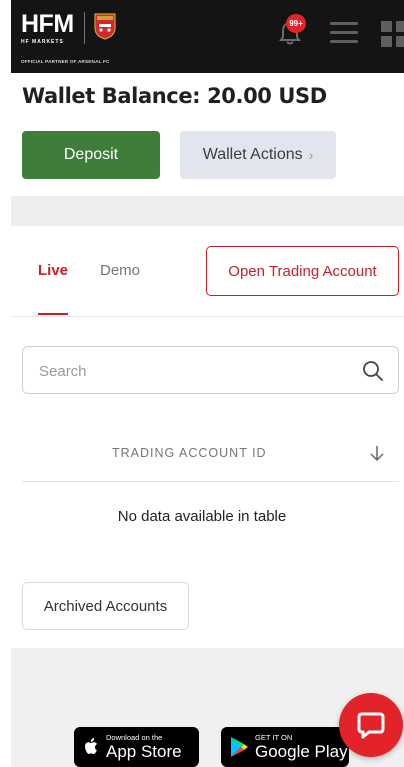 The image size is (404, 767). I want to click on chat-bubble-icon, so click(371, 725).